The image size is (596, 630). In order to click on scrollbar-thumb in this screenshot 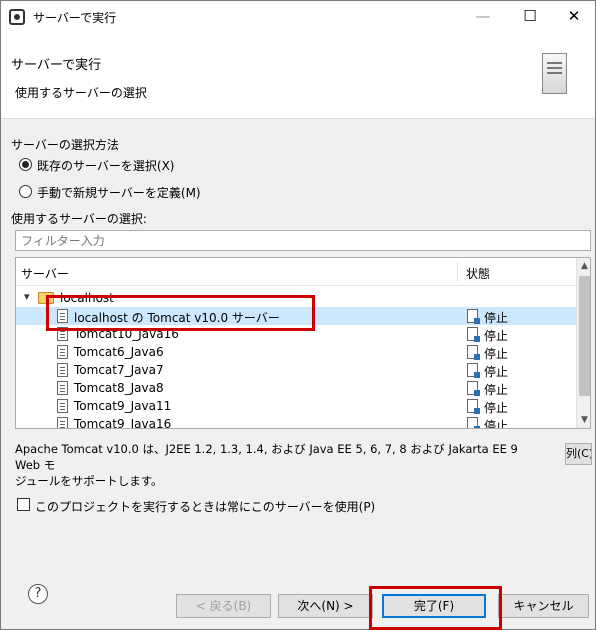, I will do `click(584, 336)`.